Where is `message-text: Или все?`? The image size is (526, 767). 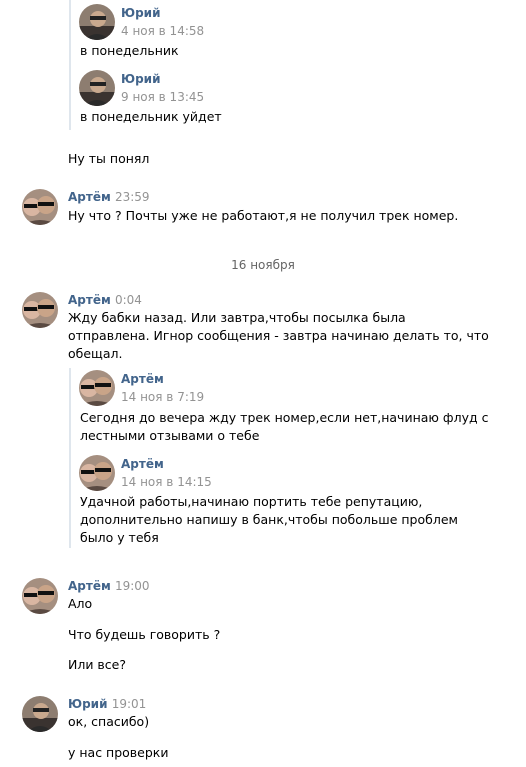
message-text: Или все? is located at coordinates (97, 664).